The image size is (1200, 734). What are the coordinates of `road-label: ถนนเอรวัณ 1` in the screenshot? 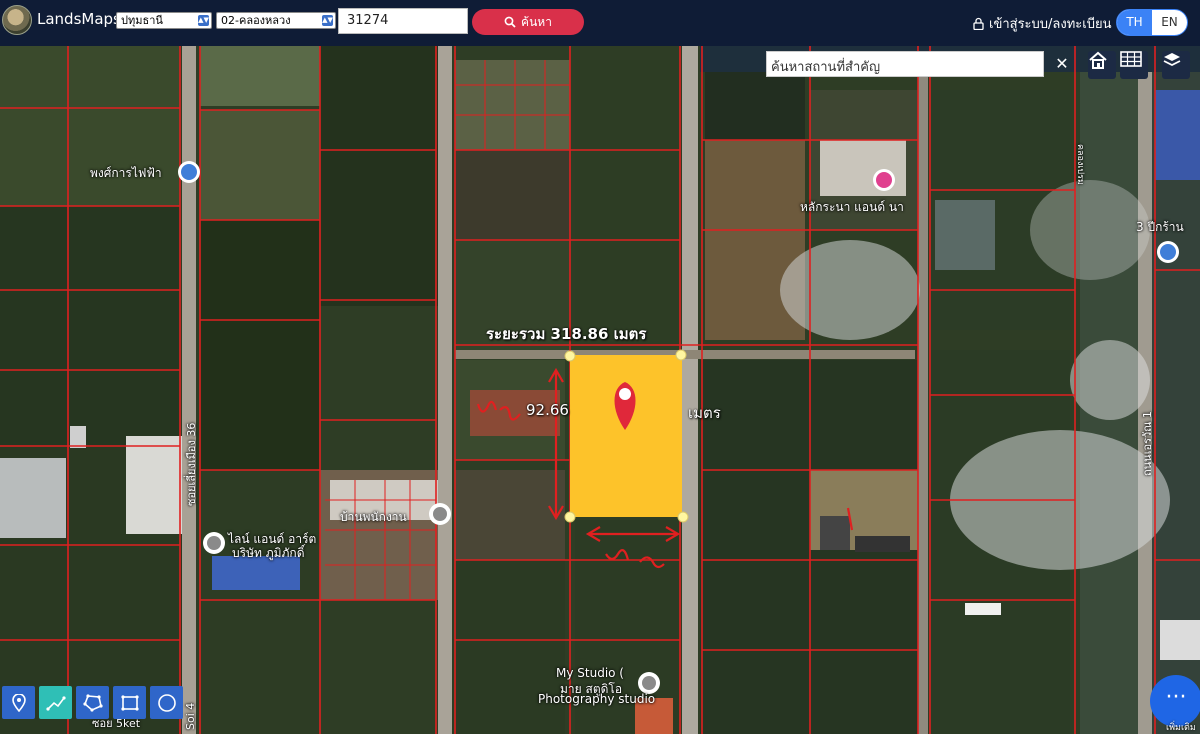 It's located at (1147, 443).